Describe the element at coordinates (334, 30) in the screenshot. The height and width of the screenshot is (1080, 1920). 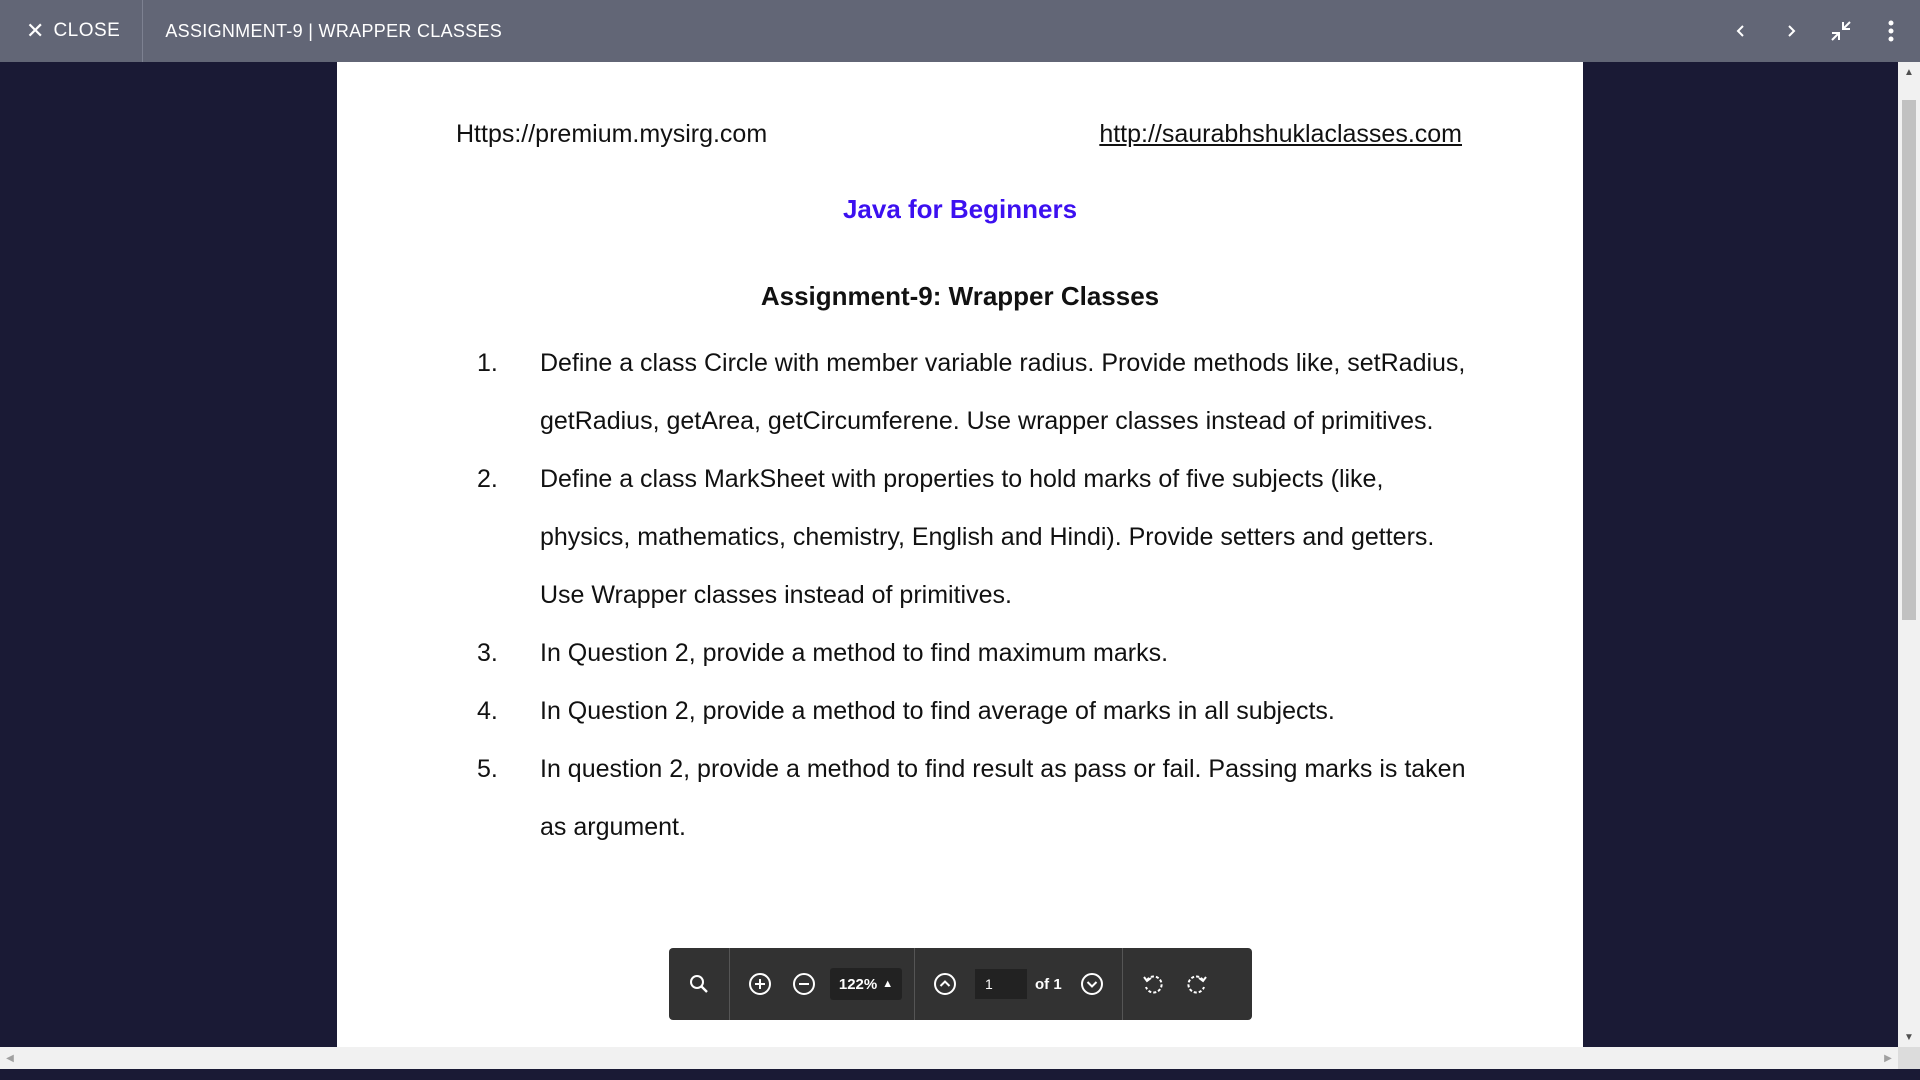
I see `document-title: ASSIGNMENT-9 | WRAPPER CLASSES` at that location.